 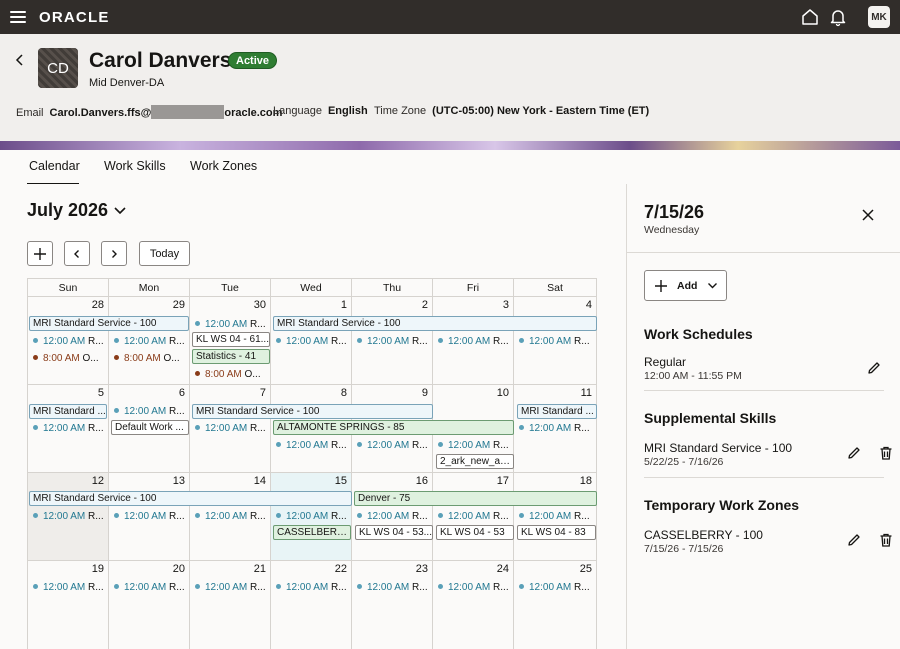 I want to click on zone-name: CASSELBERRY - 100, so click(x=703, y=535).